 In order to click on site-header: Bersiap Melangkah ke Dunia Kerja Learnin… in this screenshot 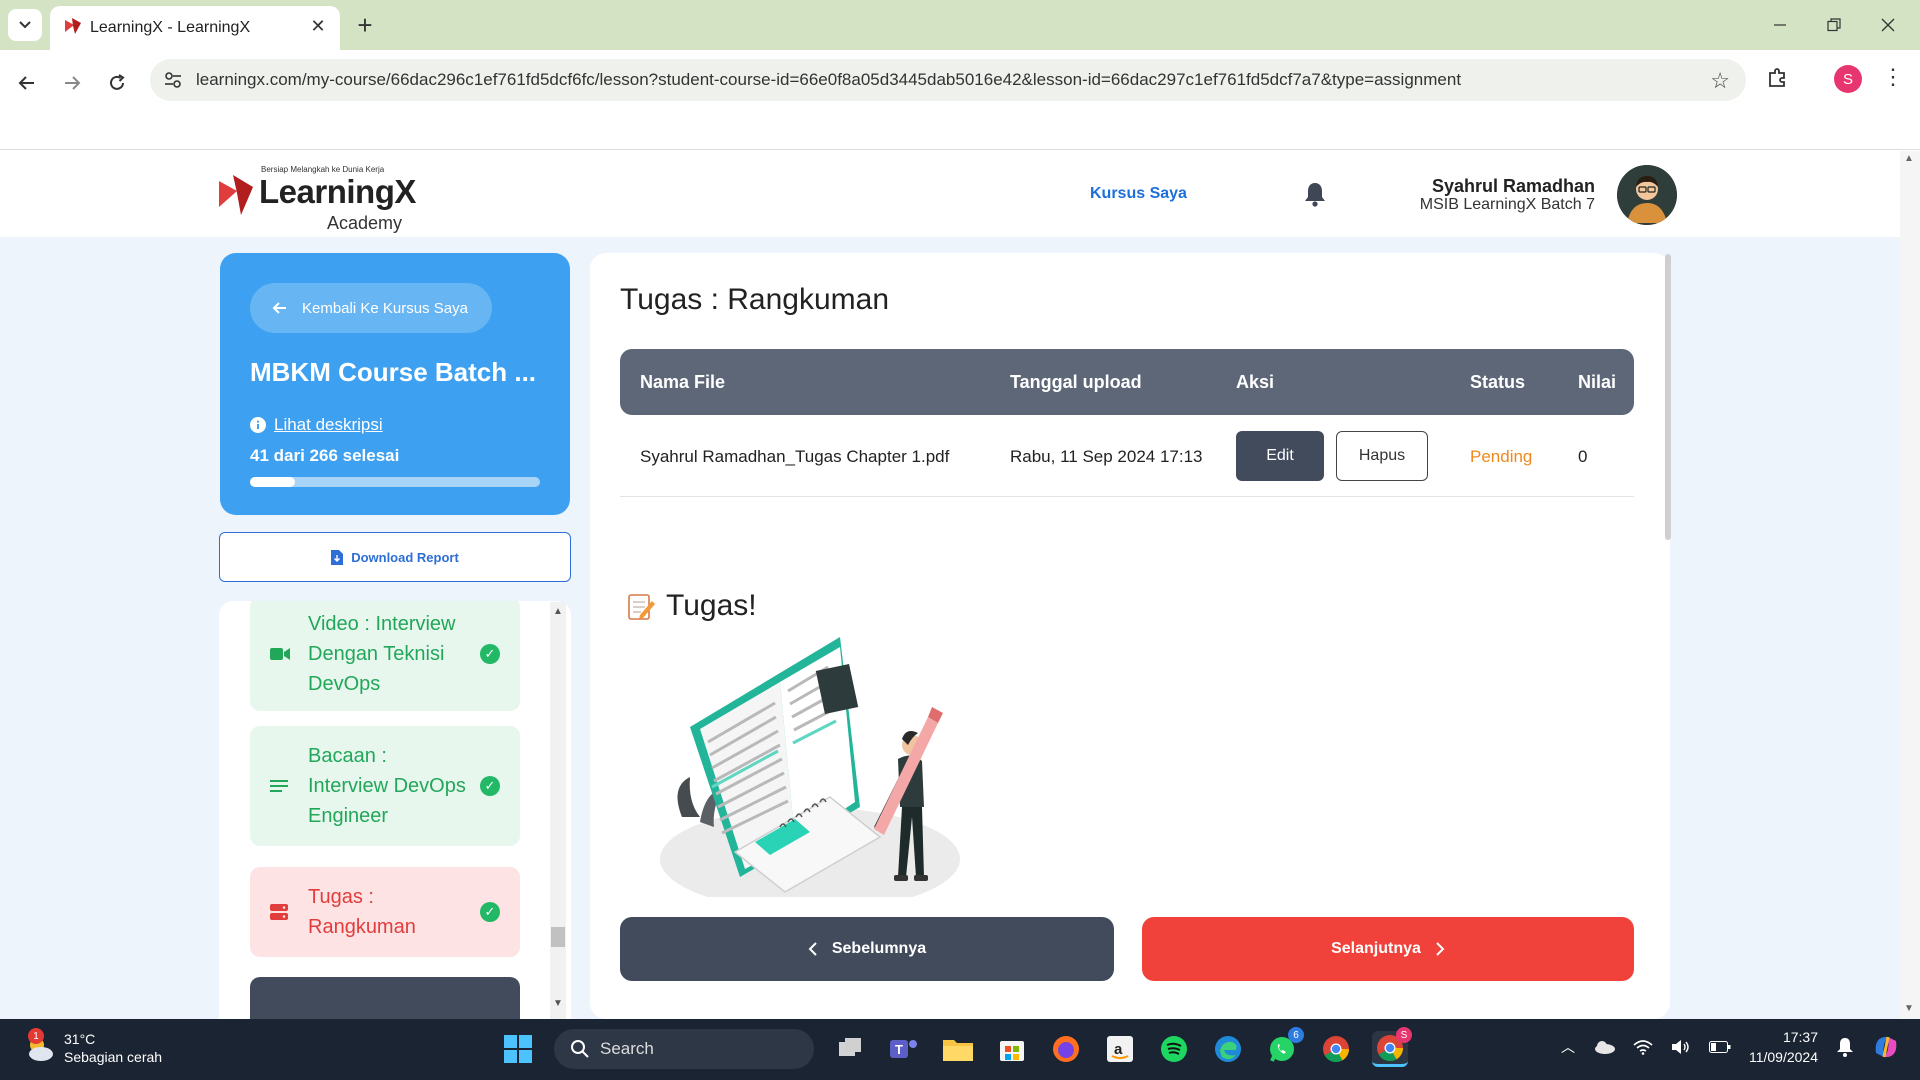, I will do `click(950, 194)`.